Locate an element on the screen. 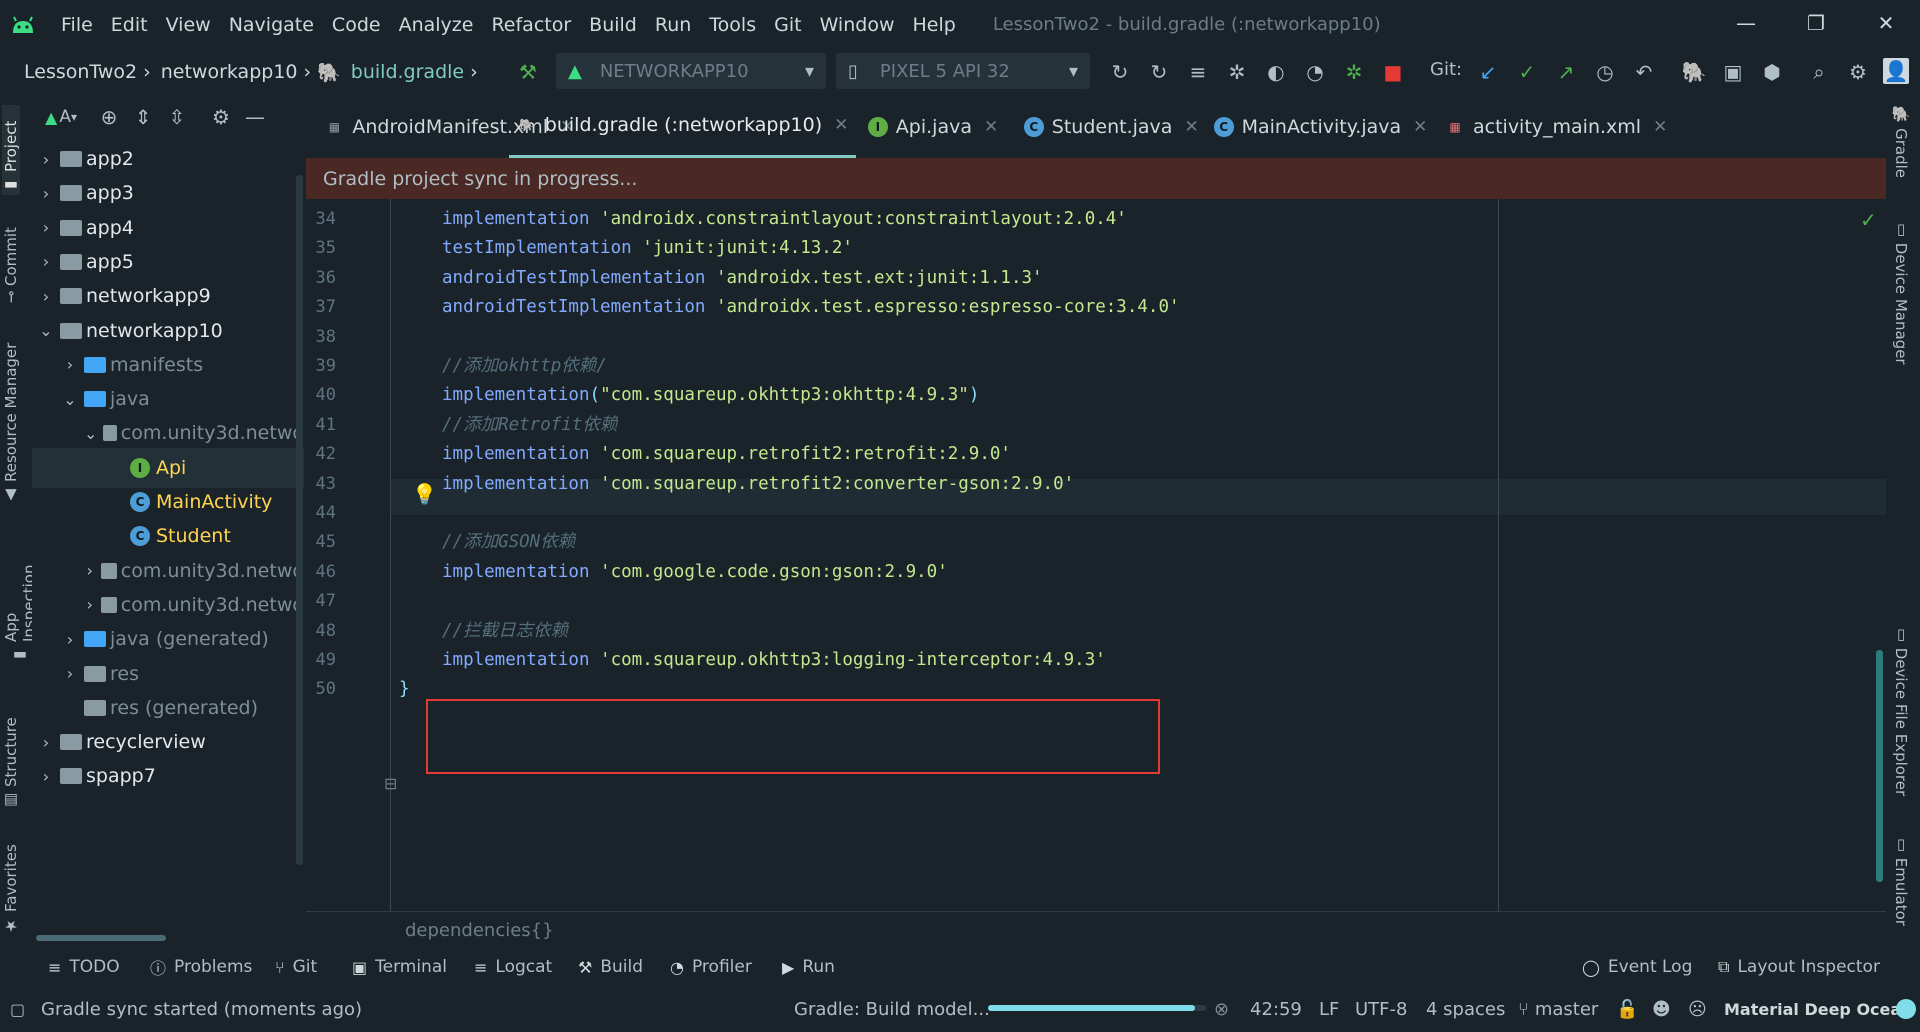 The width and height of the screenshot is (1920, 1032). avatar-icon: 👤 is located at coordinates (1896, 71).